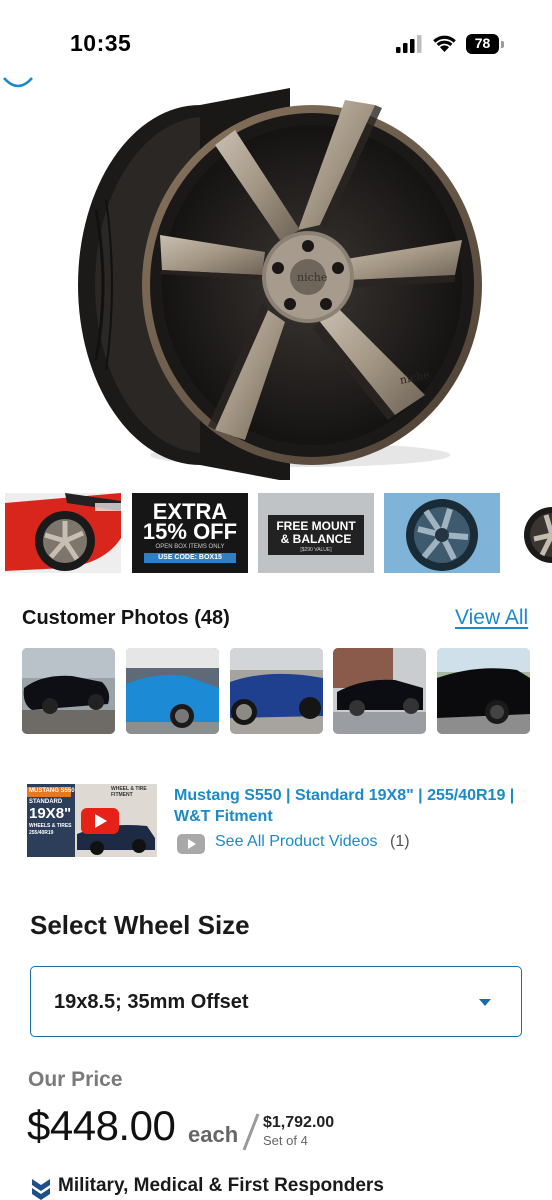 The height and width of the screenshot is (1200, 552). What do you see at coordinates (126, 618) in the screenshot?
I see `customer-photos-title: Customer Photos (48)` at bounding box center [126, 618].